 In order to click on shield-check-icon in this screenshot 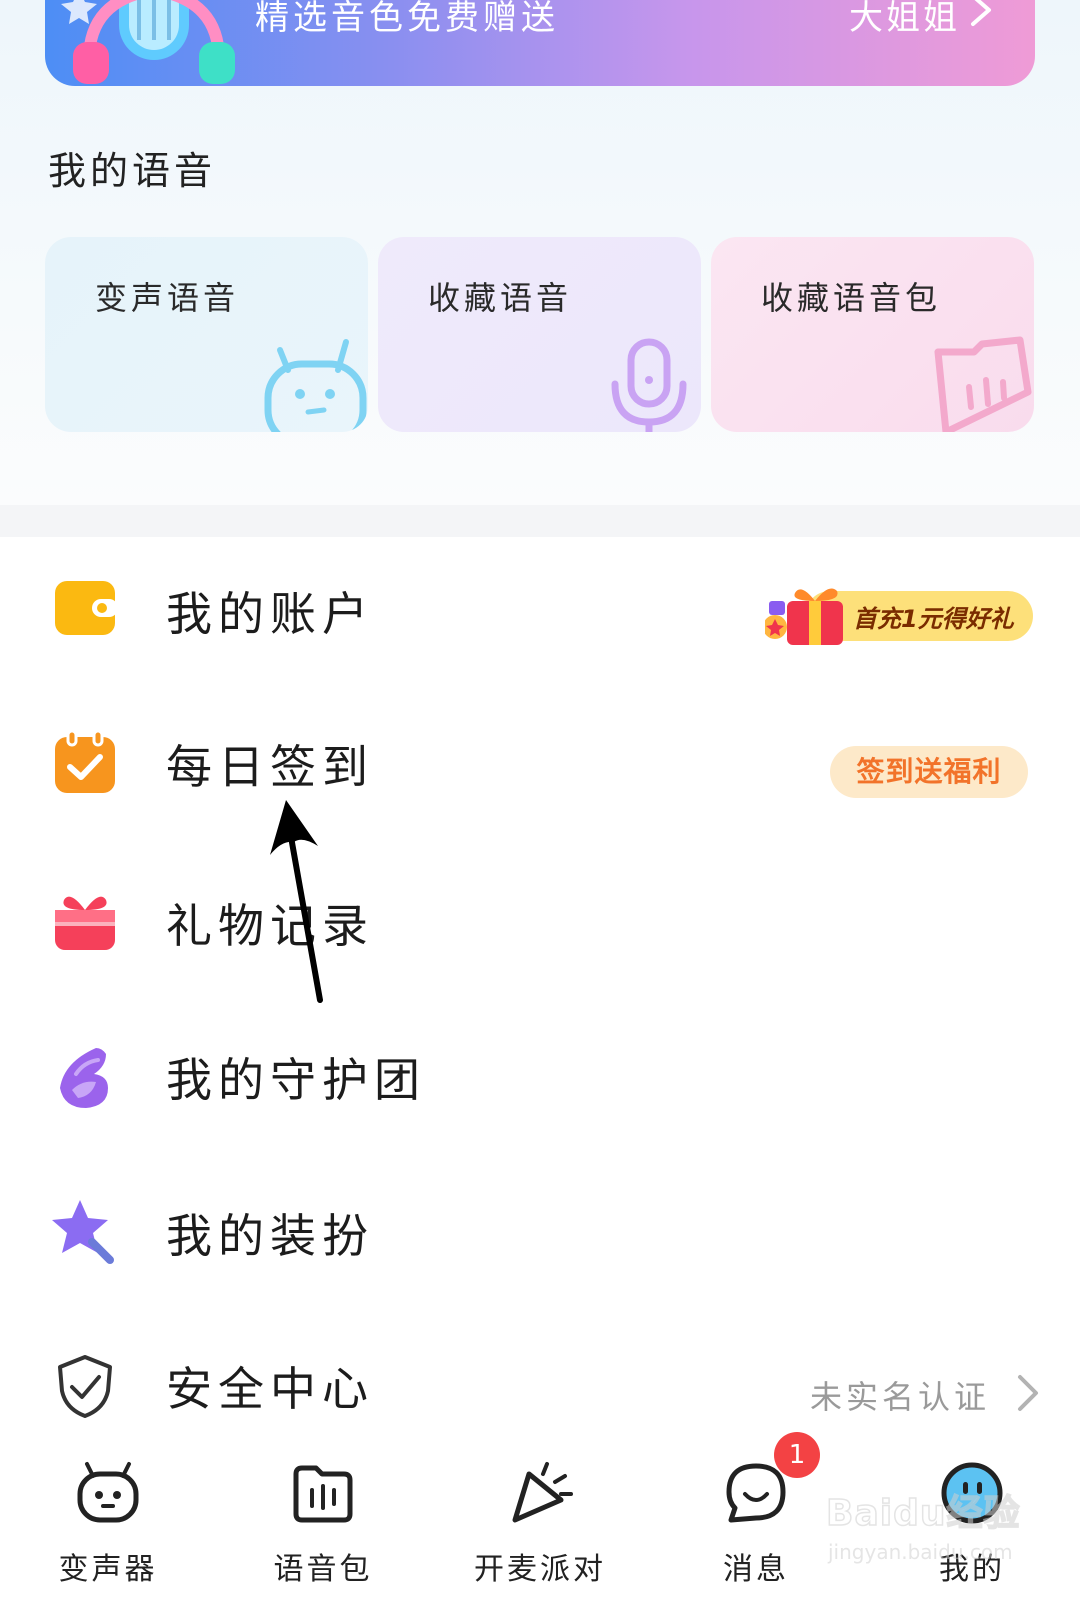, I will do `click(85, 1386)`.